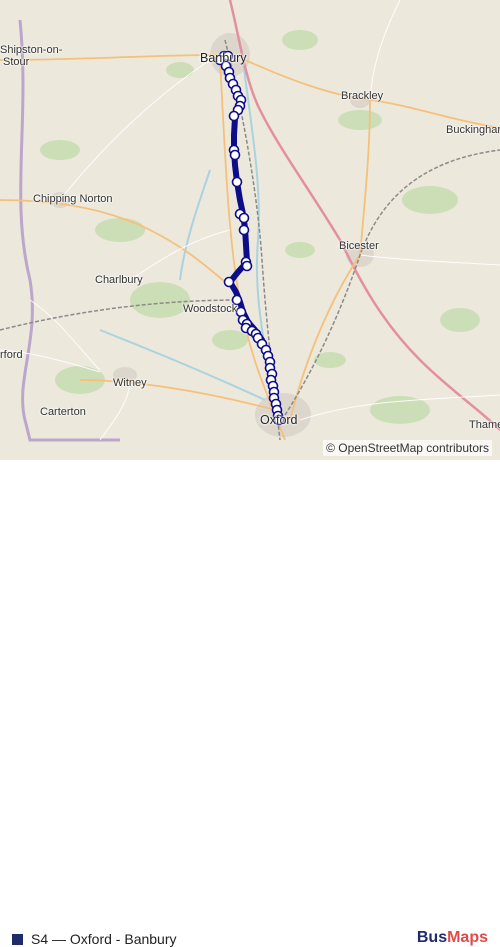 This screenshot has width=500, height=947. I want to click on map-attribution: © OpenStreetMap contributors, so click(407, 448).